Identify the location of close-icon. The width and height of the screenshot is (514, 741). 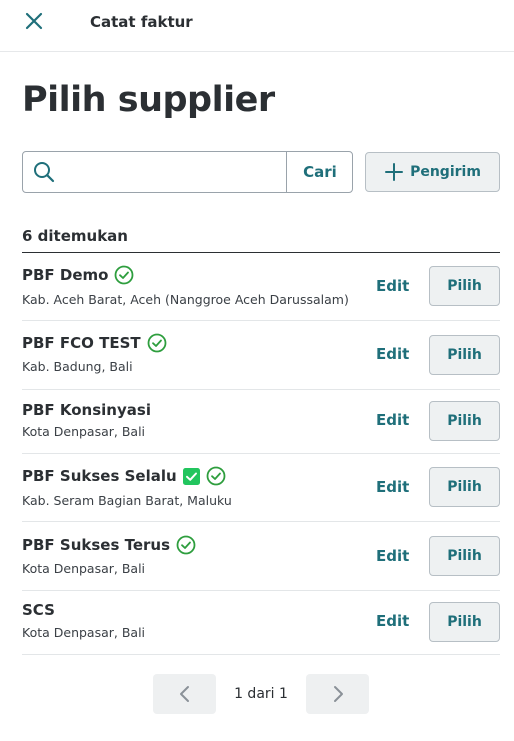
(34, 21).